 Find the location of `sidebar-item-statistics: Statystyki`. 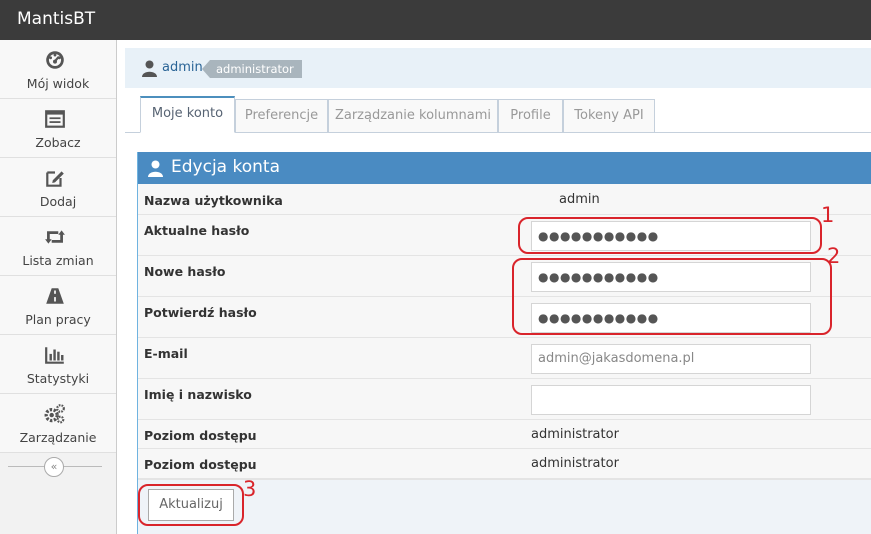

sidebar-item-statistics: Statystyki is located at coordinates (58, 364).